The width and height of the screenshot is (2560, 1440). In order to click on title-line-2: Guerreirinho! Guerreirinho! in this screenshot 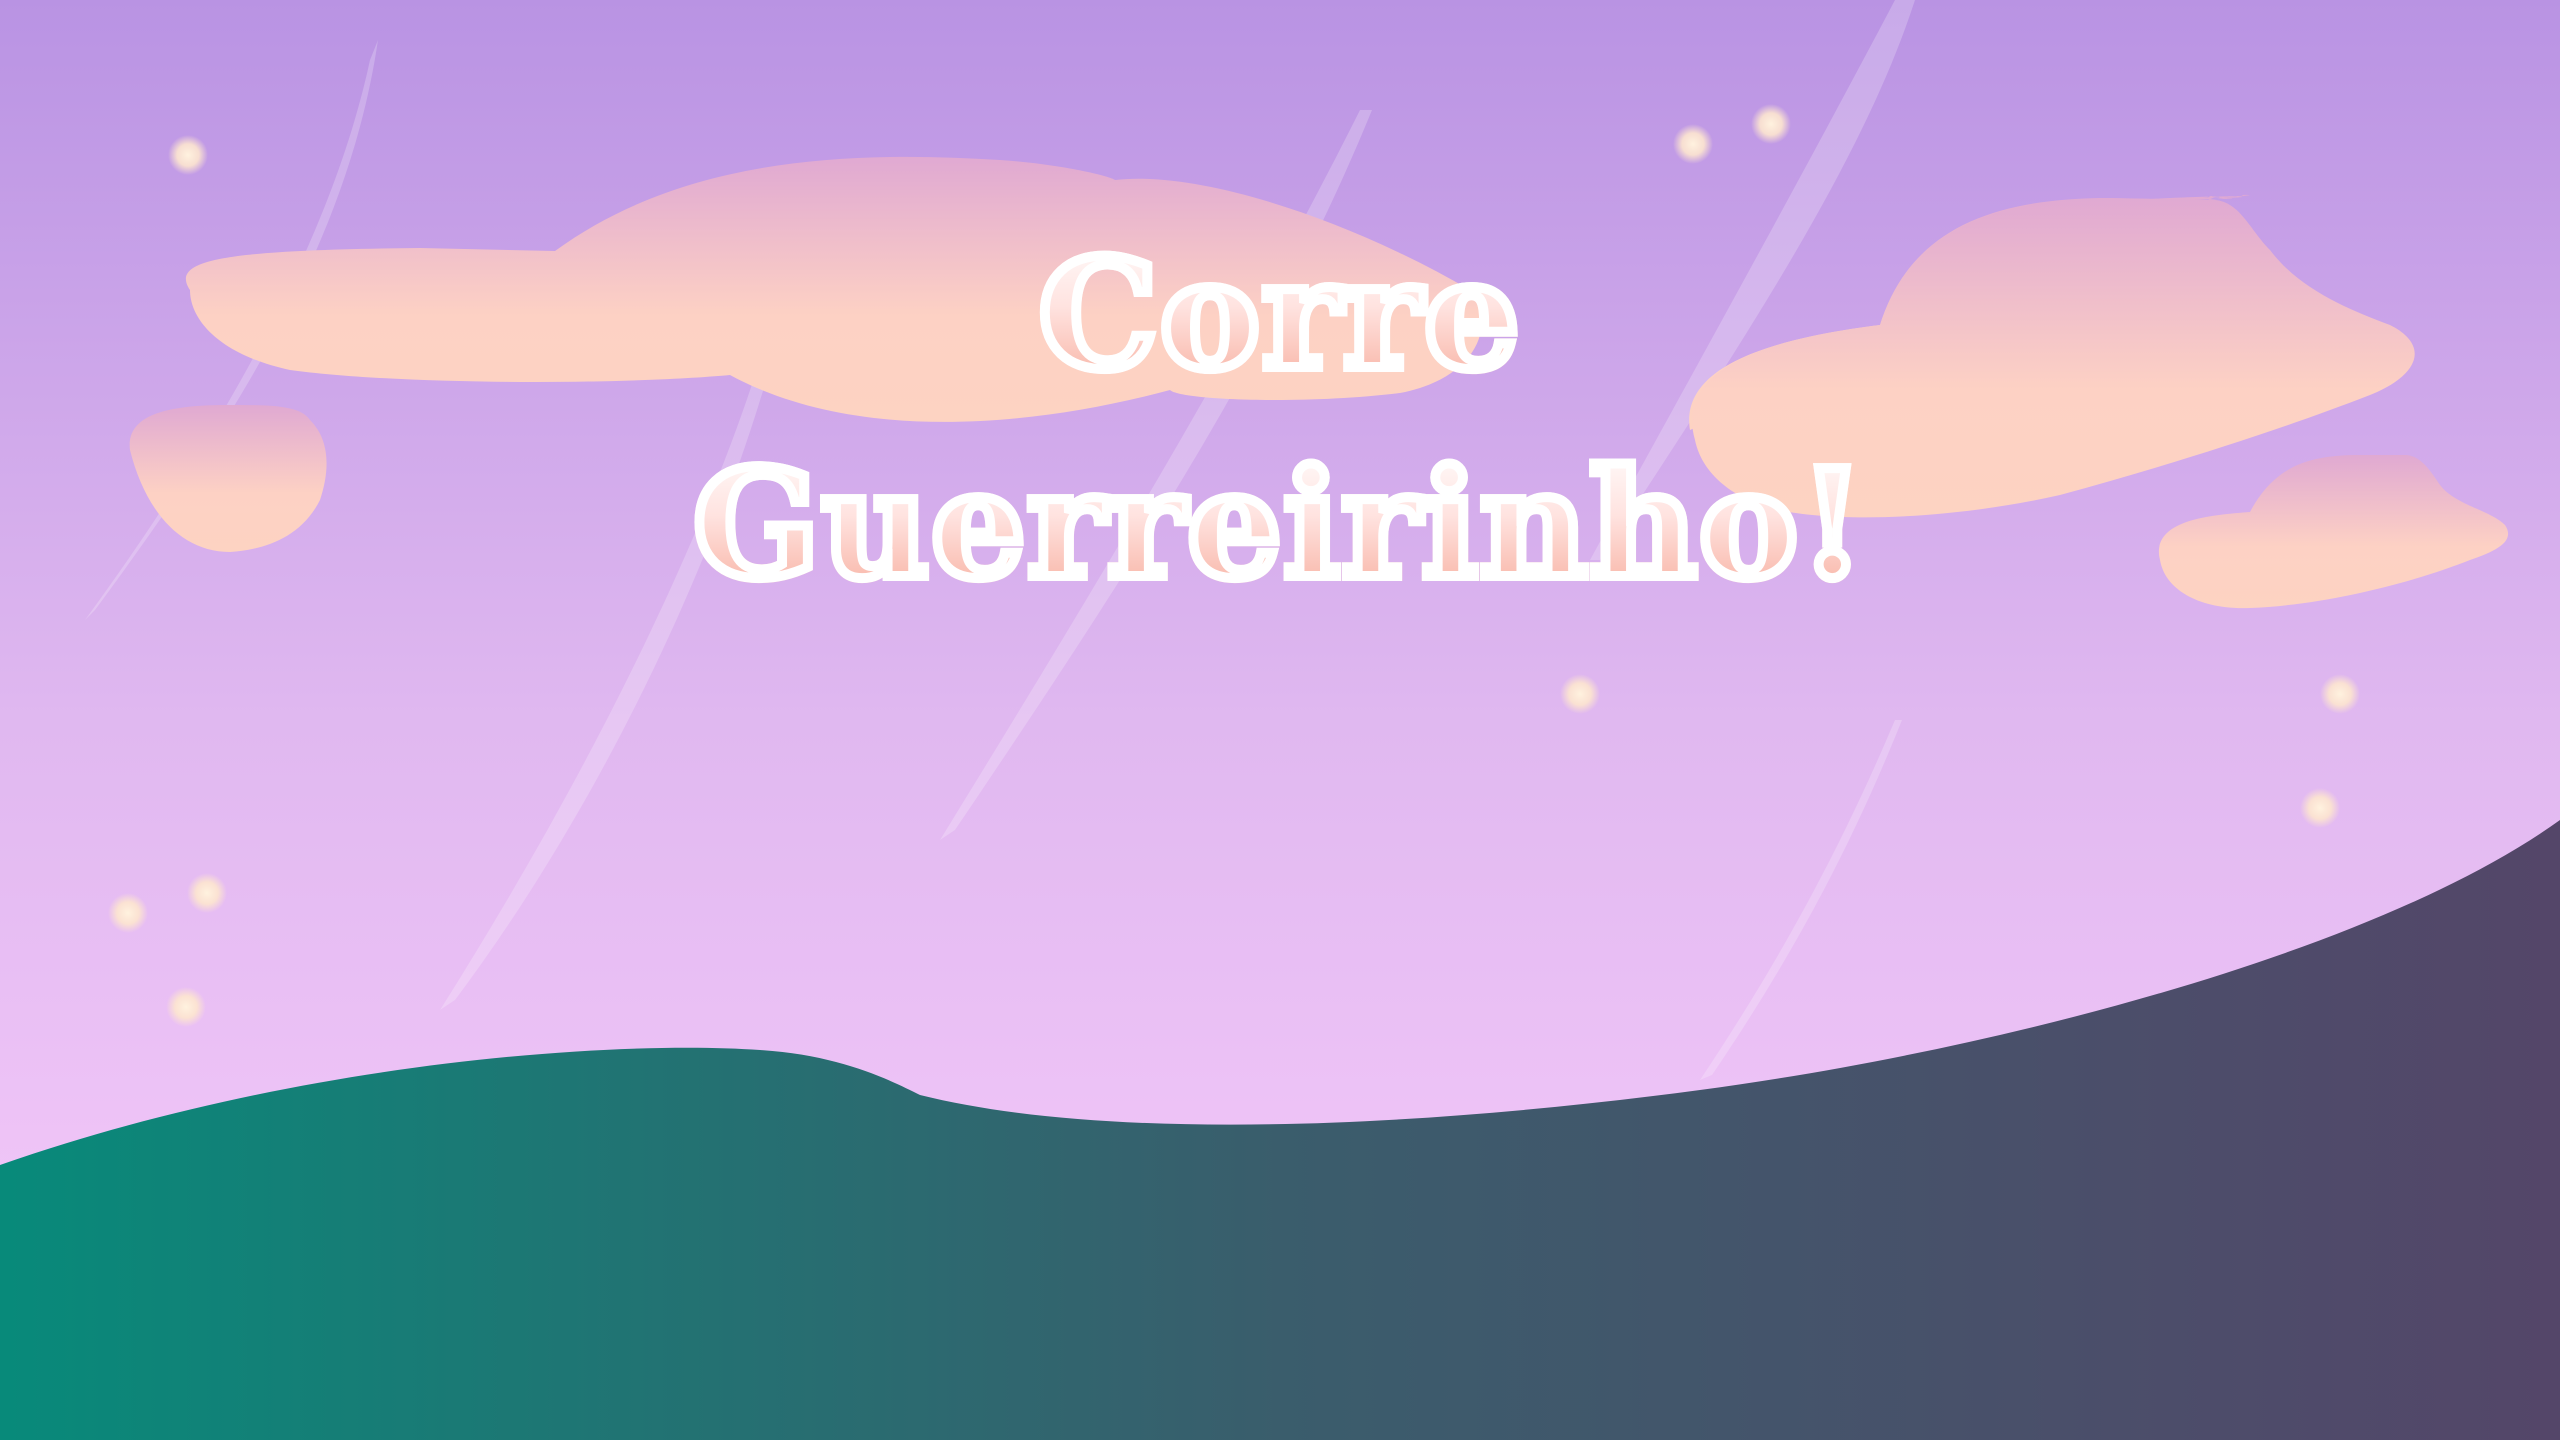, I will do `click(1280, 534)`.